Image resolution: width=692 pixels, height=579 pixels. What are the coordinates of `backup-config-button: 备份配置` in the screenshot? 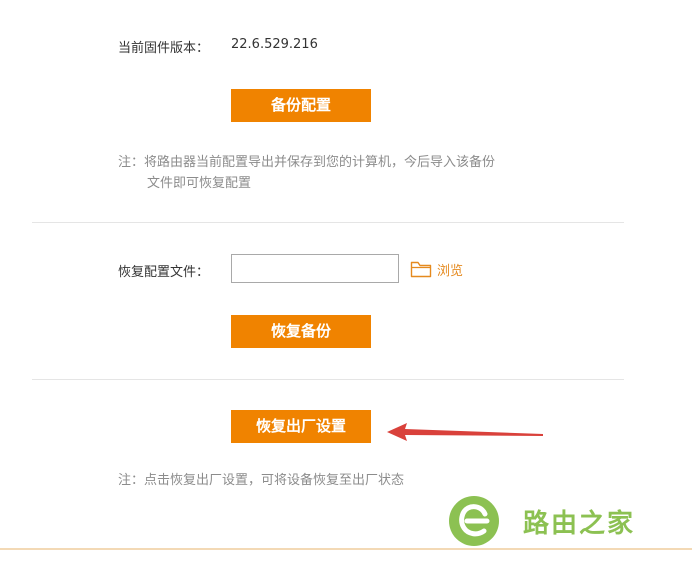 It's located at (301, 105).